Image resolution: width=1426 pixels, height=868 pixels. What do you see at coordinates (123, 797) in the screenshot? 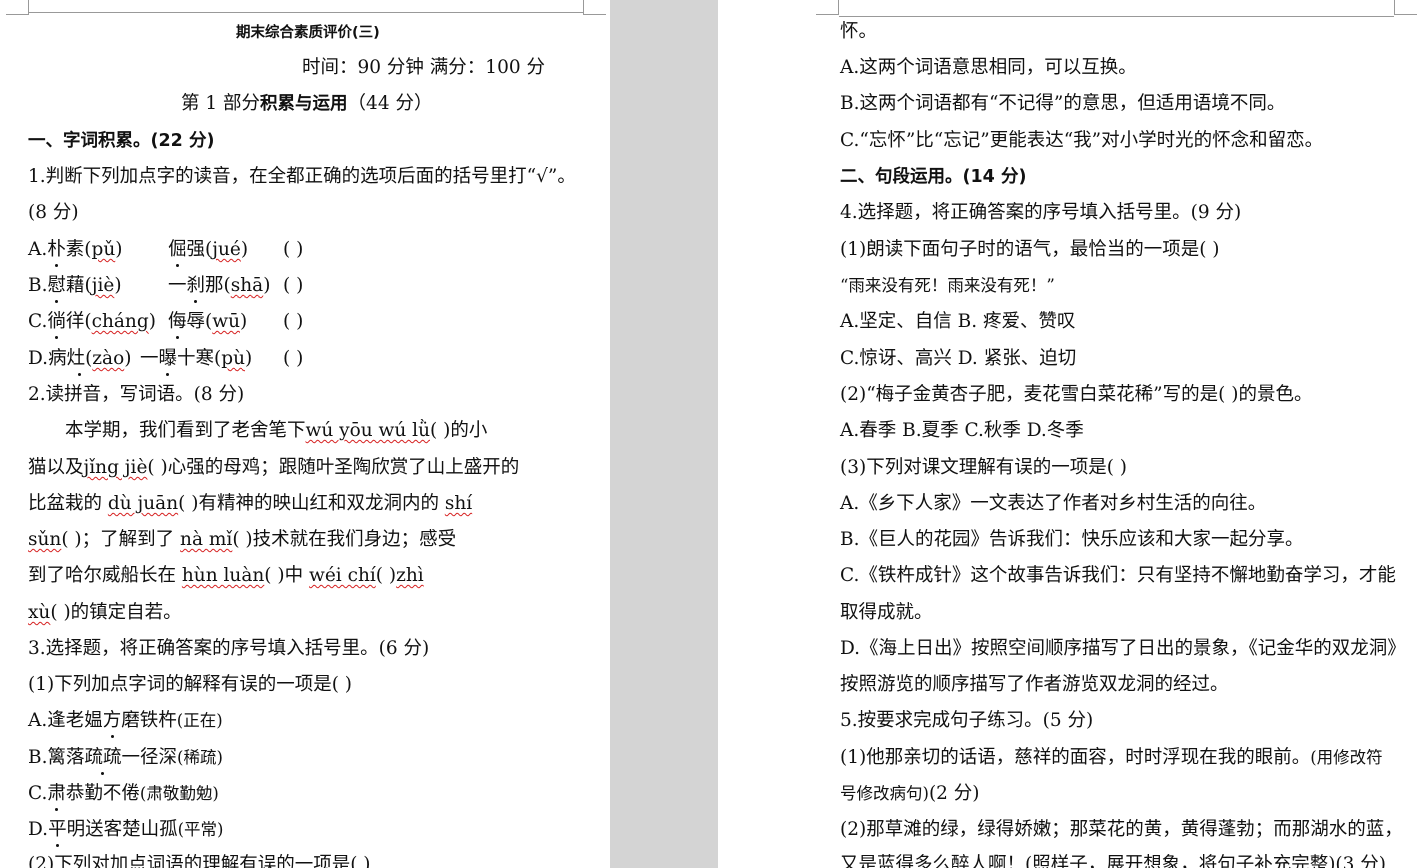
I see `q3-option-c: C.肃恭勤不倦(肃敬勤勉)` at bounding box center [123, 797].